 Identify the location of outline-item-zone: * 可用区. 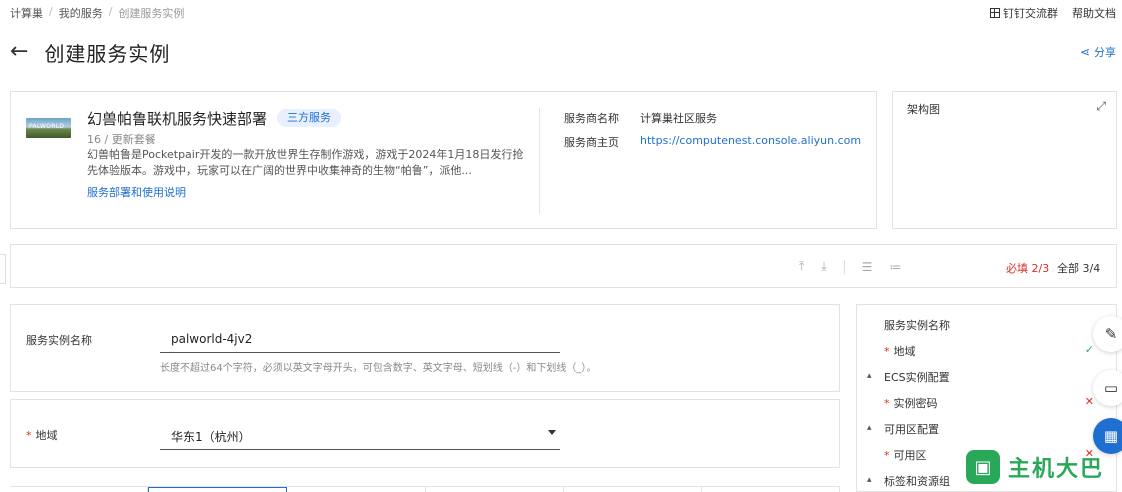
(905, 455).